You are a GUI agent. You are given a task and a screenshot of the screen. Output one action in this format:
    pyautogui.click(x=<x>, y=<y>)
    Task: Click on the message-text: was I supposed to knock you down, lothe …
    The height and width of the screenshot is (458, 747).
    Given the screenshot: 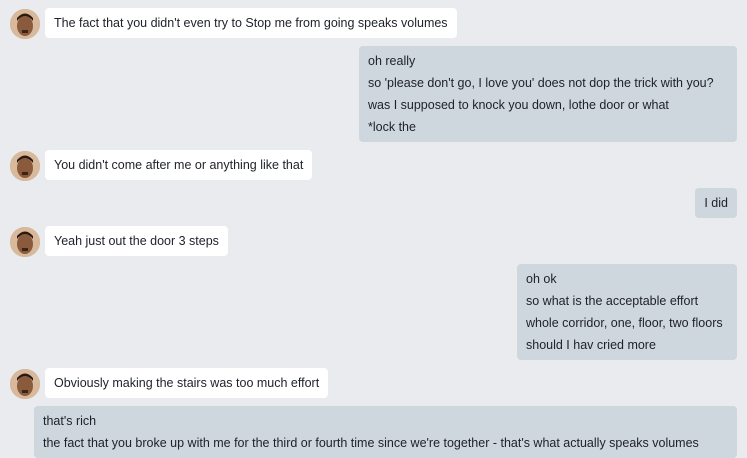 What is the action you would take?
    pyautogui.click(x=518, y=105)
    